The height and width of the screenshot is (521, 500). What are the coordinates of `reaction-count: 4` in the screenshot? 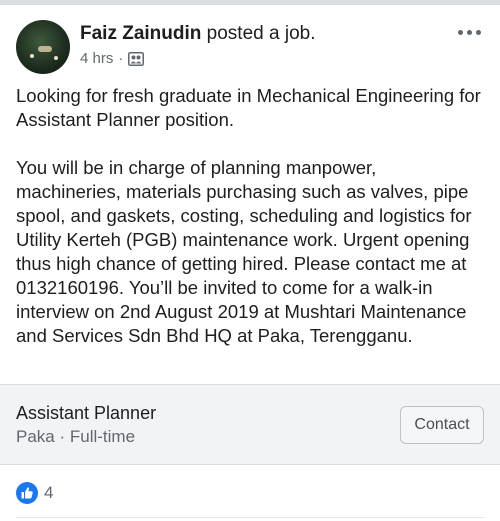 It's located at (49, 492).